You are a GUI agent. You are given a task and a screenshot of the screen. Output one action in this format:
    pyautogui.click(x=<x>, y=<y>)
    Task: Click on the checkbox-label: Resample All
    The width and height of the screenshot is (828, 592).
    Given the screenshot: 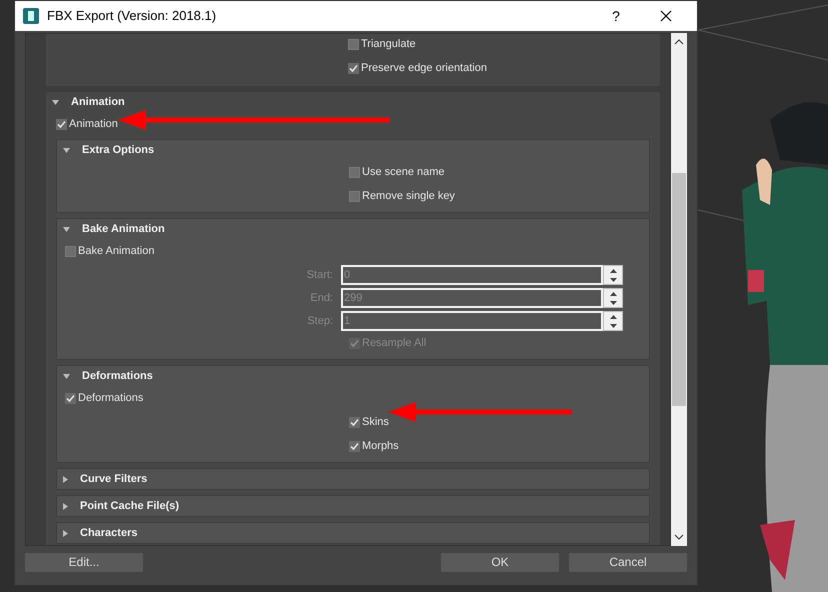 What is the action you would take?
    pyautogui.click(x=394, y=343)
    